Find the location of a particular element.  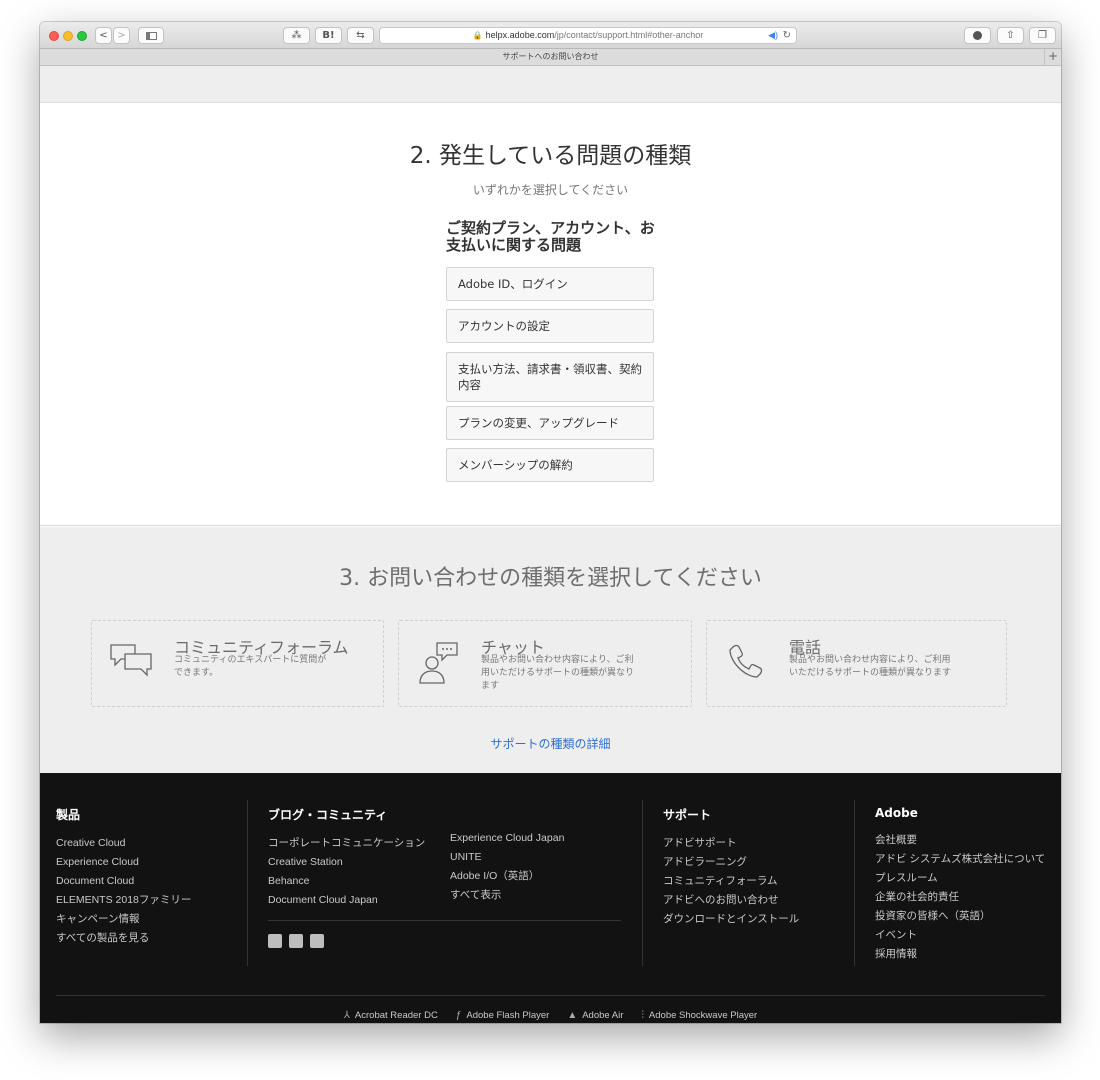

downloads-button is located at coordinates (977, 35).